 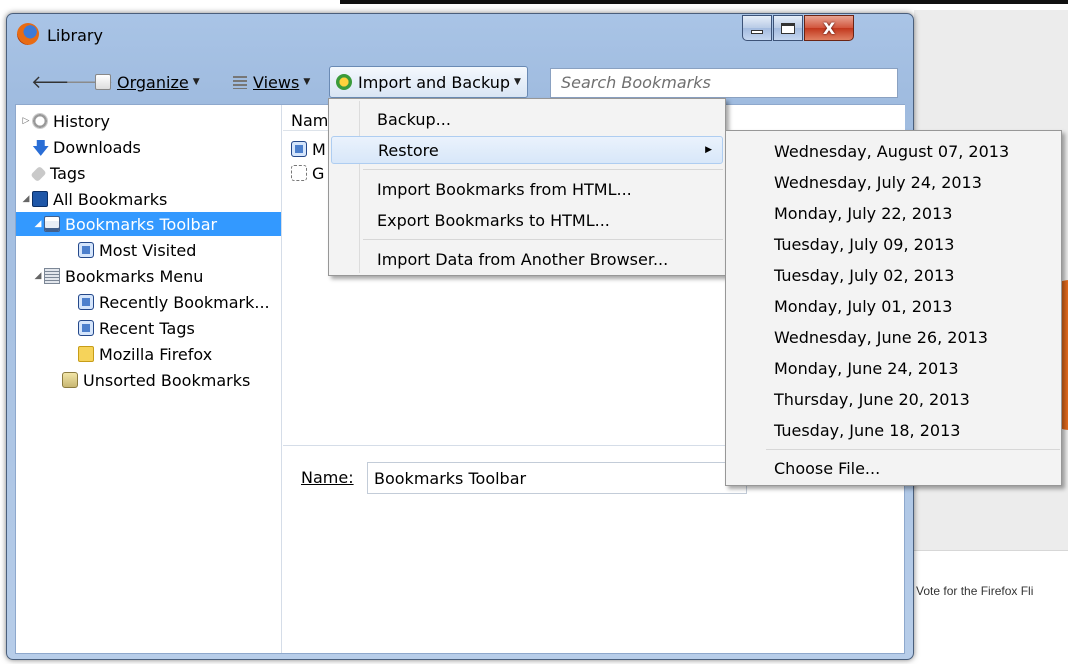 What do you see at coordinates (240, 82) in the screenshot?
I see `views-icon` at bounding box center [240, 82].